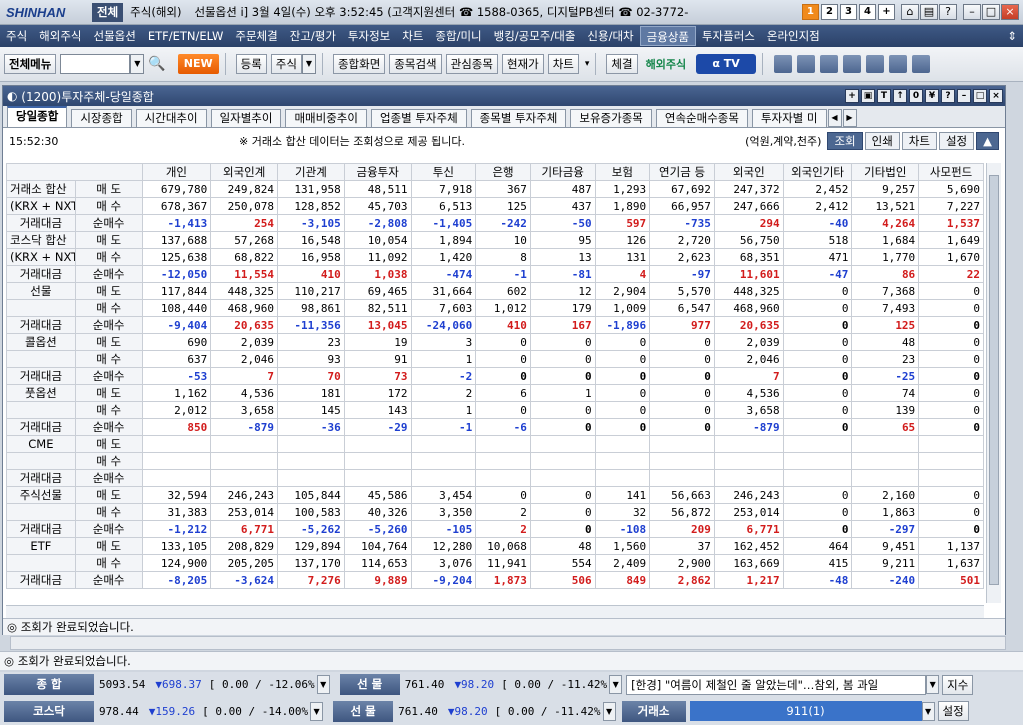 Image resolution: width=1023 pixels, height=725 pixels. I want to click on menu-item-futures: 선물옵션, so click(115, 36).